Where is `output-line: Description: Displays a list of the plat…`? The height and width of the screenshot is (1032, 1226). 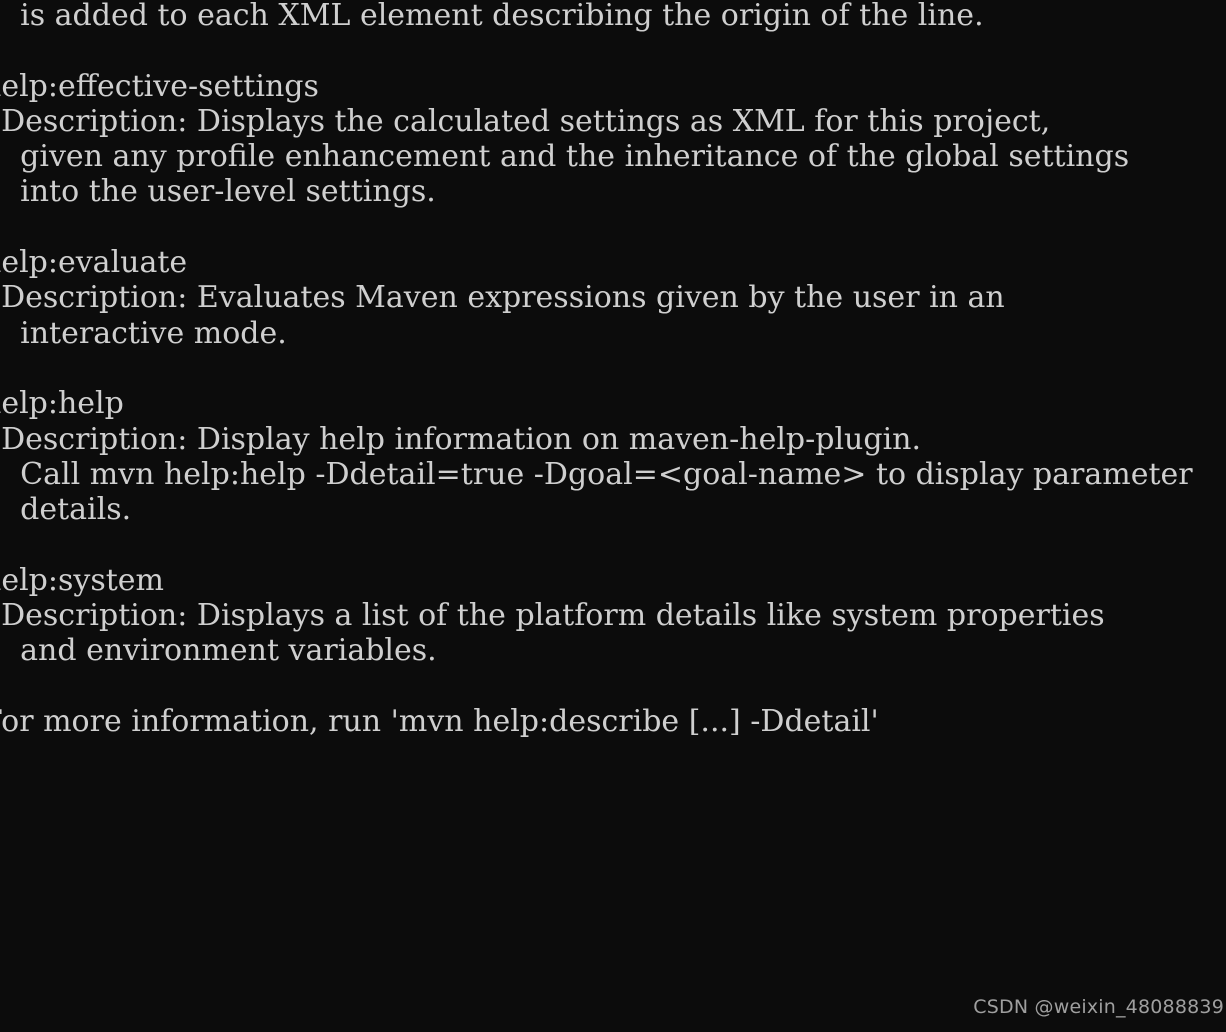 output-line: Description: Displays a list of the plat… is located at coordinates (552, 616).